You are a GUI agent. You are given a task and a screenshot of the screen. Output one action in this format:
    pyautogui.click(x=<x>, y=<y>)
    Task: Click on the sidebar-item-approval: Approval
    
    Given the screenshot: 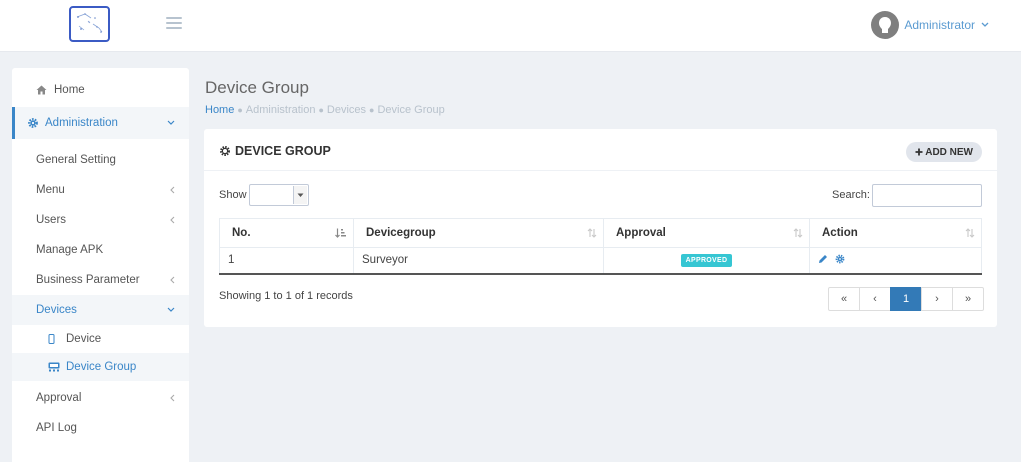 What is the action you would take?
    pyautogui.click(x=100, y=398)
    